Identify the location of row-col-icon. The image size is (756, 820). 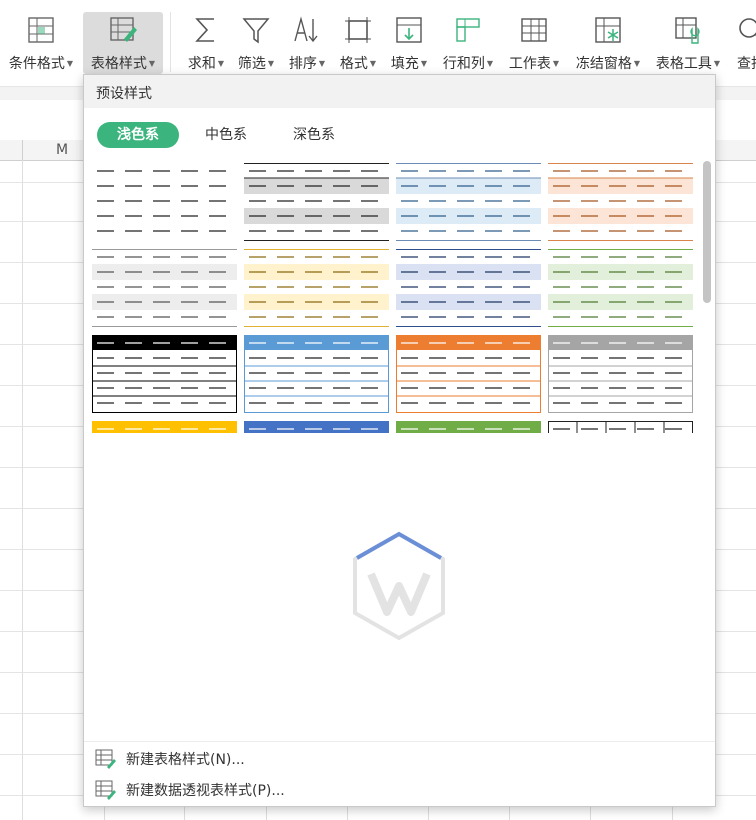
(468, 30).